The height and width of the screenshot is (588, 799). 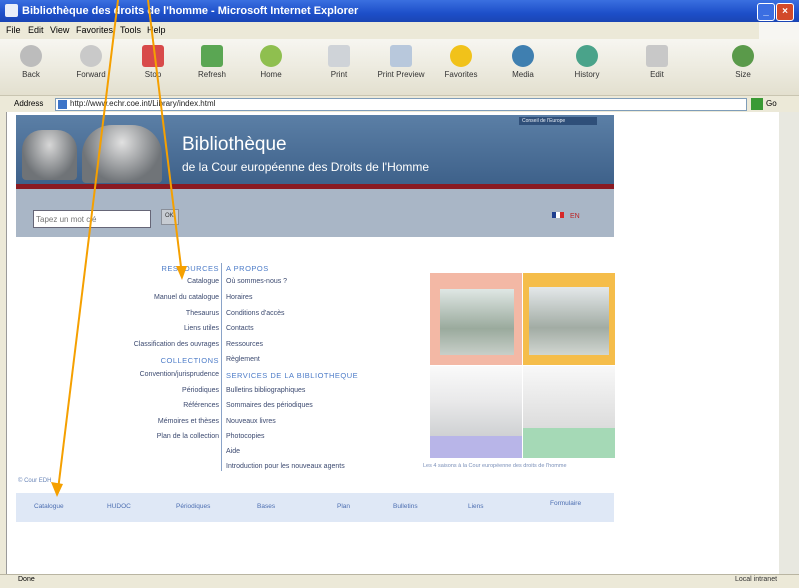 What do you see at coordinates (756, 579) in the screenshot?
I see `status-zone: Local intranet` at bounding box center [756, 579].